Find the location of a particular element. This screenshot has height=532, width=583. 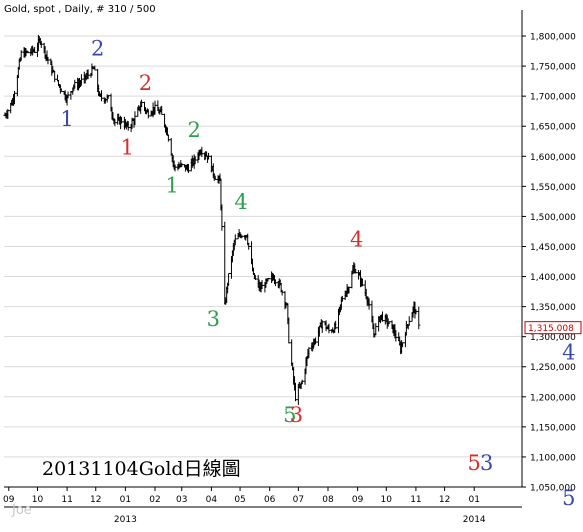

y-tick-label: 1,650,000 is located at coordinates (553, 128).